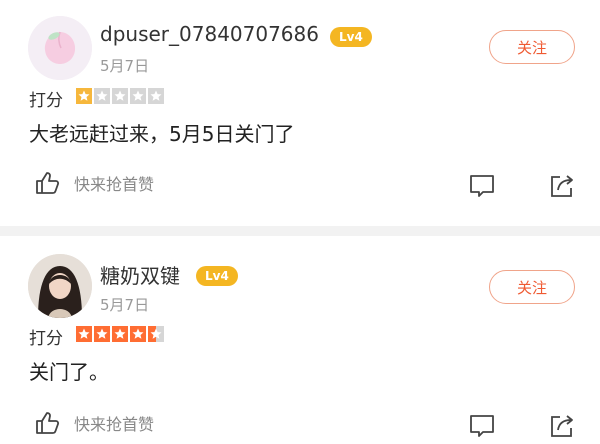  I want to click on username: dpuser_07840707686, so click(209, 34).